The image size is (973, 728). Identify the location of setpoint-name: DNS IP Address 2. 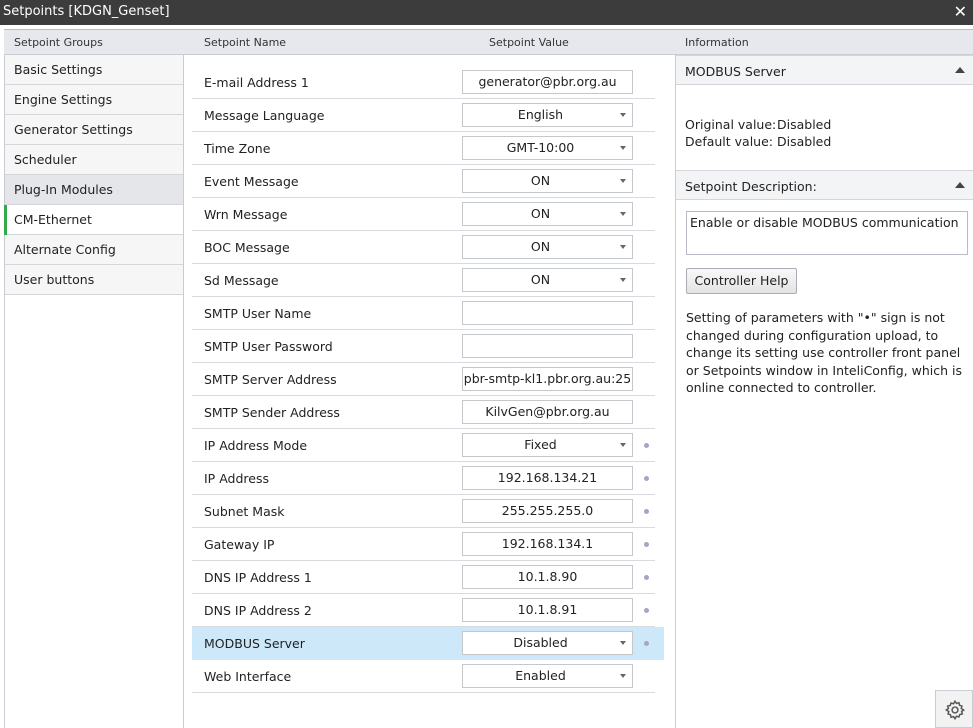
(258, 610).